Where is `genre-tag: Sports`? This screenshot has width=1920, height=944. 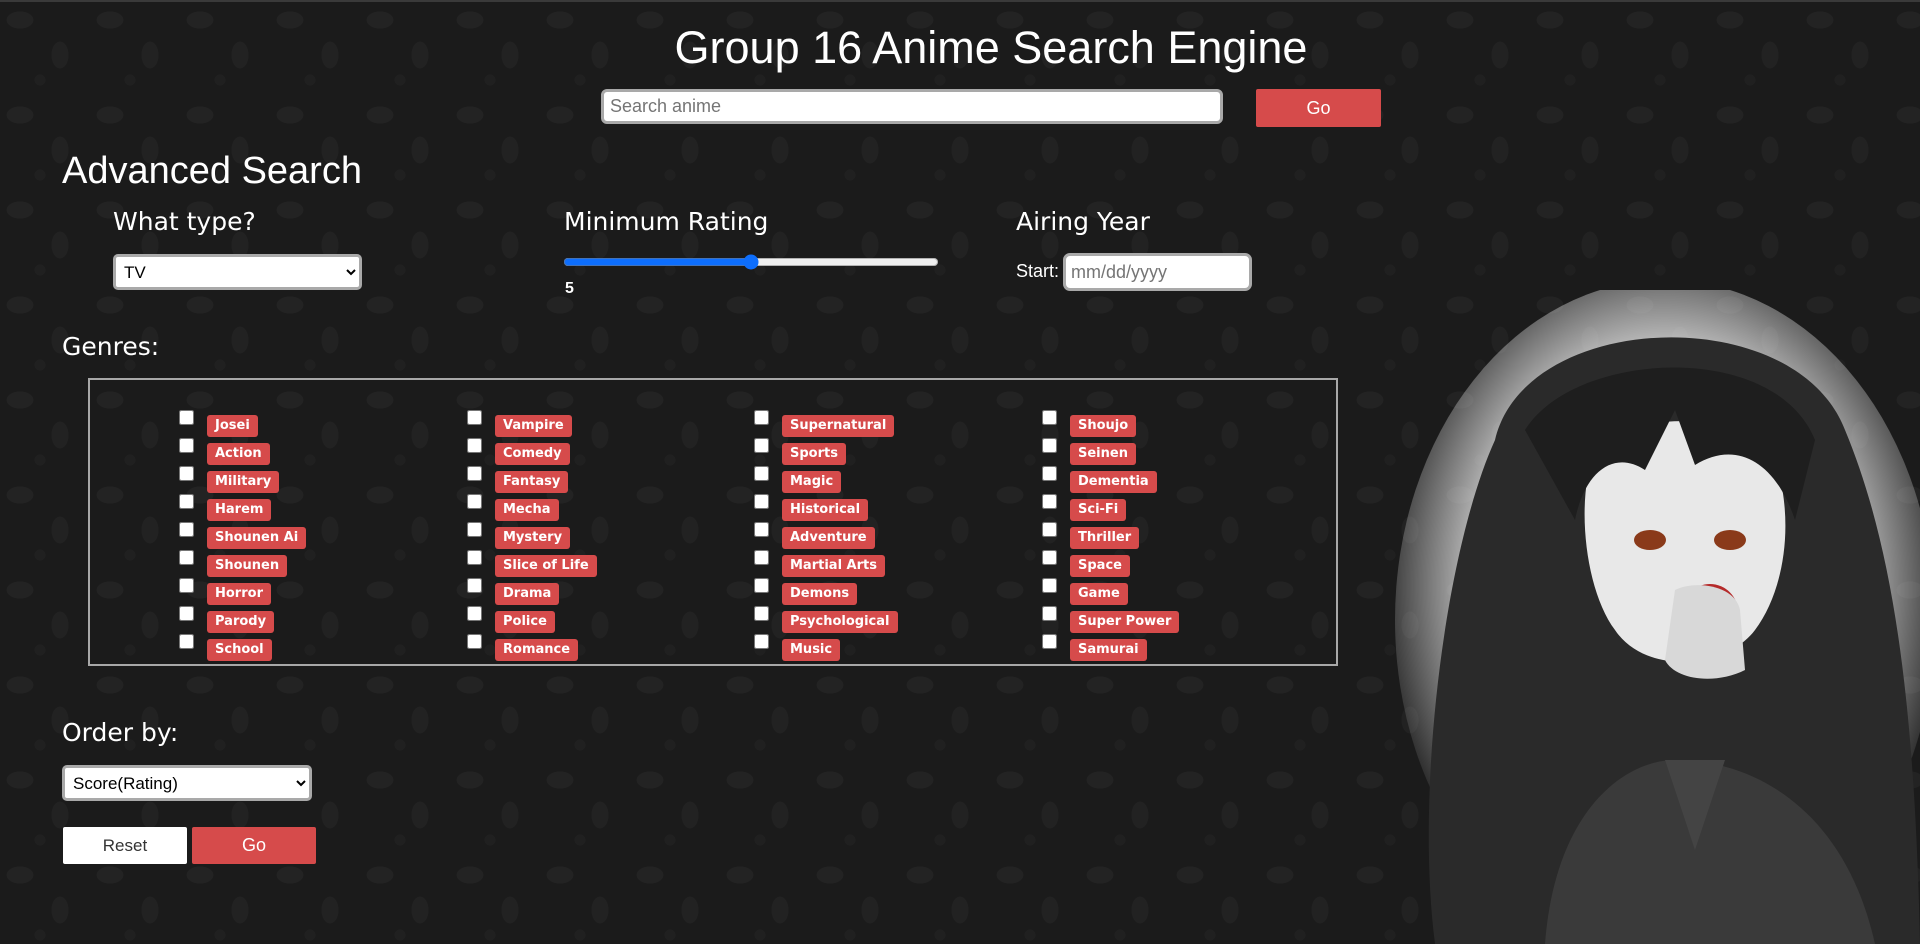 genre-tag: Sports is located at coordinates (814, 454).